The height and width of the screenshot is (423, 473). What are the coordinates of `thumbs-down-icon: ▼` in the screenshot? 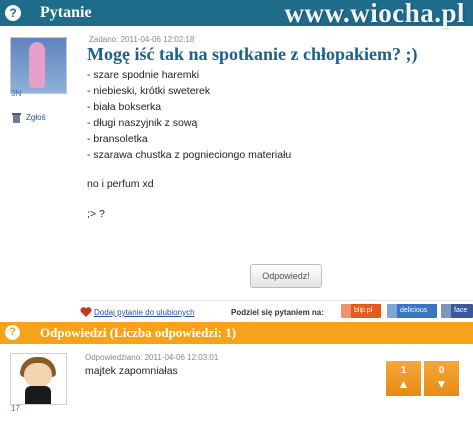 It's located at (441, 384).